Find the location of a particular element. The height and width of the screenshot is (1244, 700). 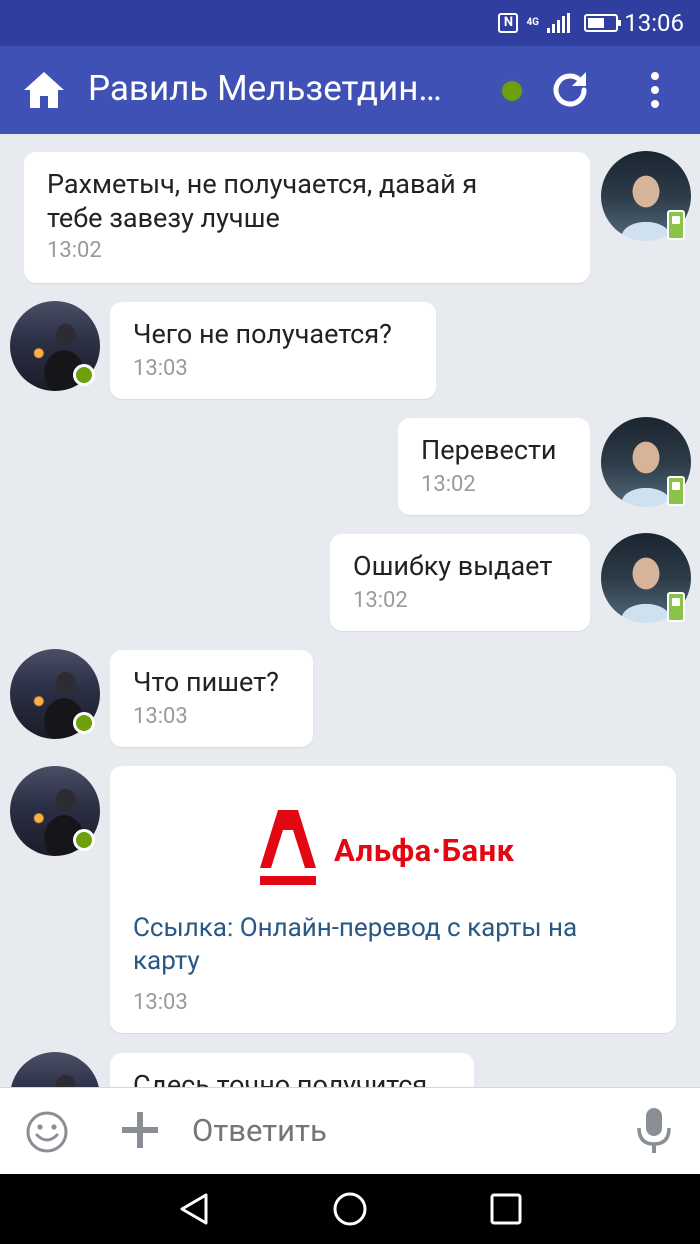

home-icon is located at coordinates (44, 90).